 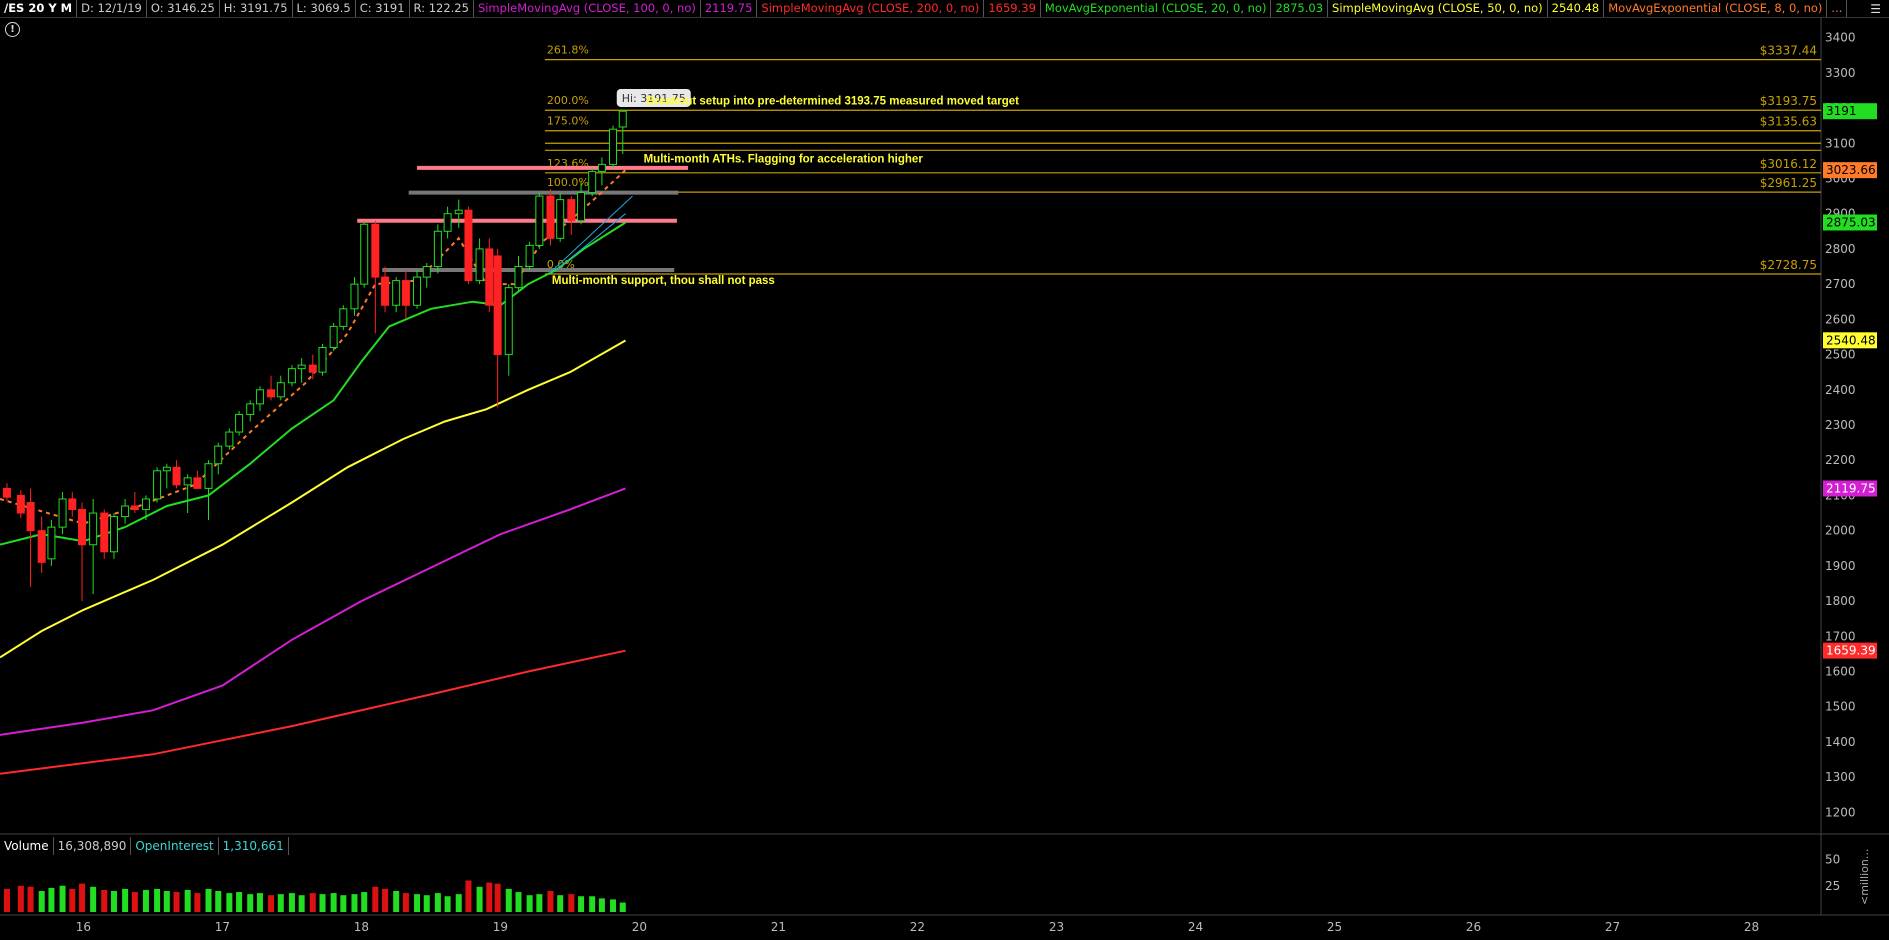 I want to click on fib-level-price: $3135.63, so click(x=1788, y=122).